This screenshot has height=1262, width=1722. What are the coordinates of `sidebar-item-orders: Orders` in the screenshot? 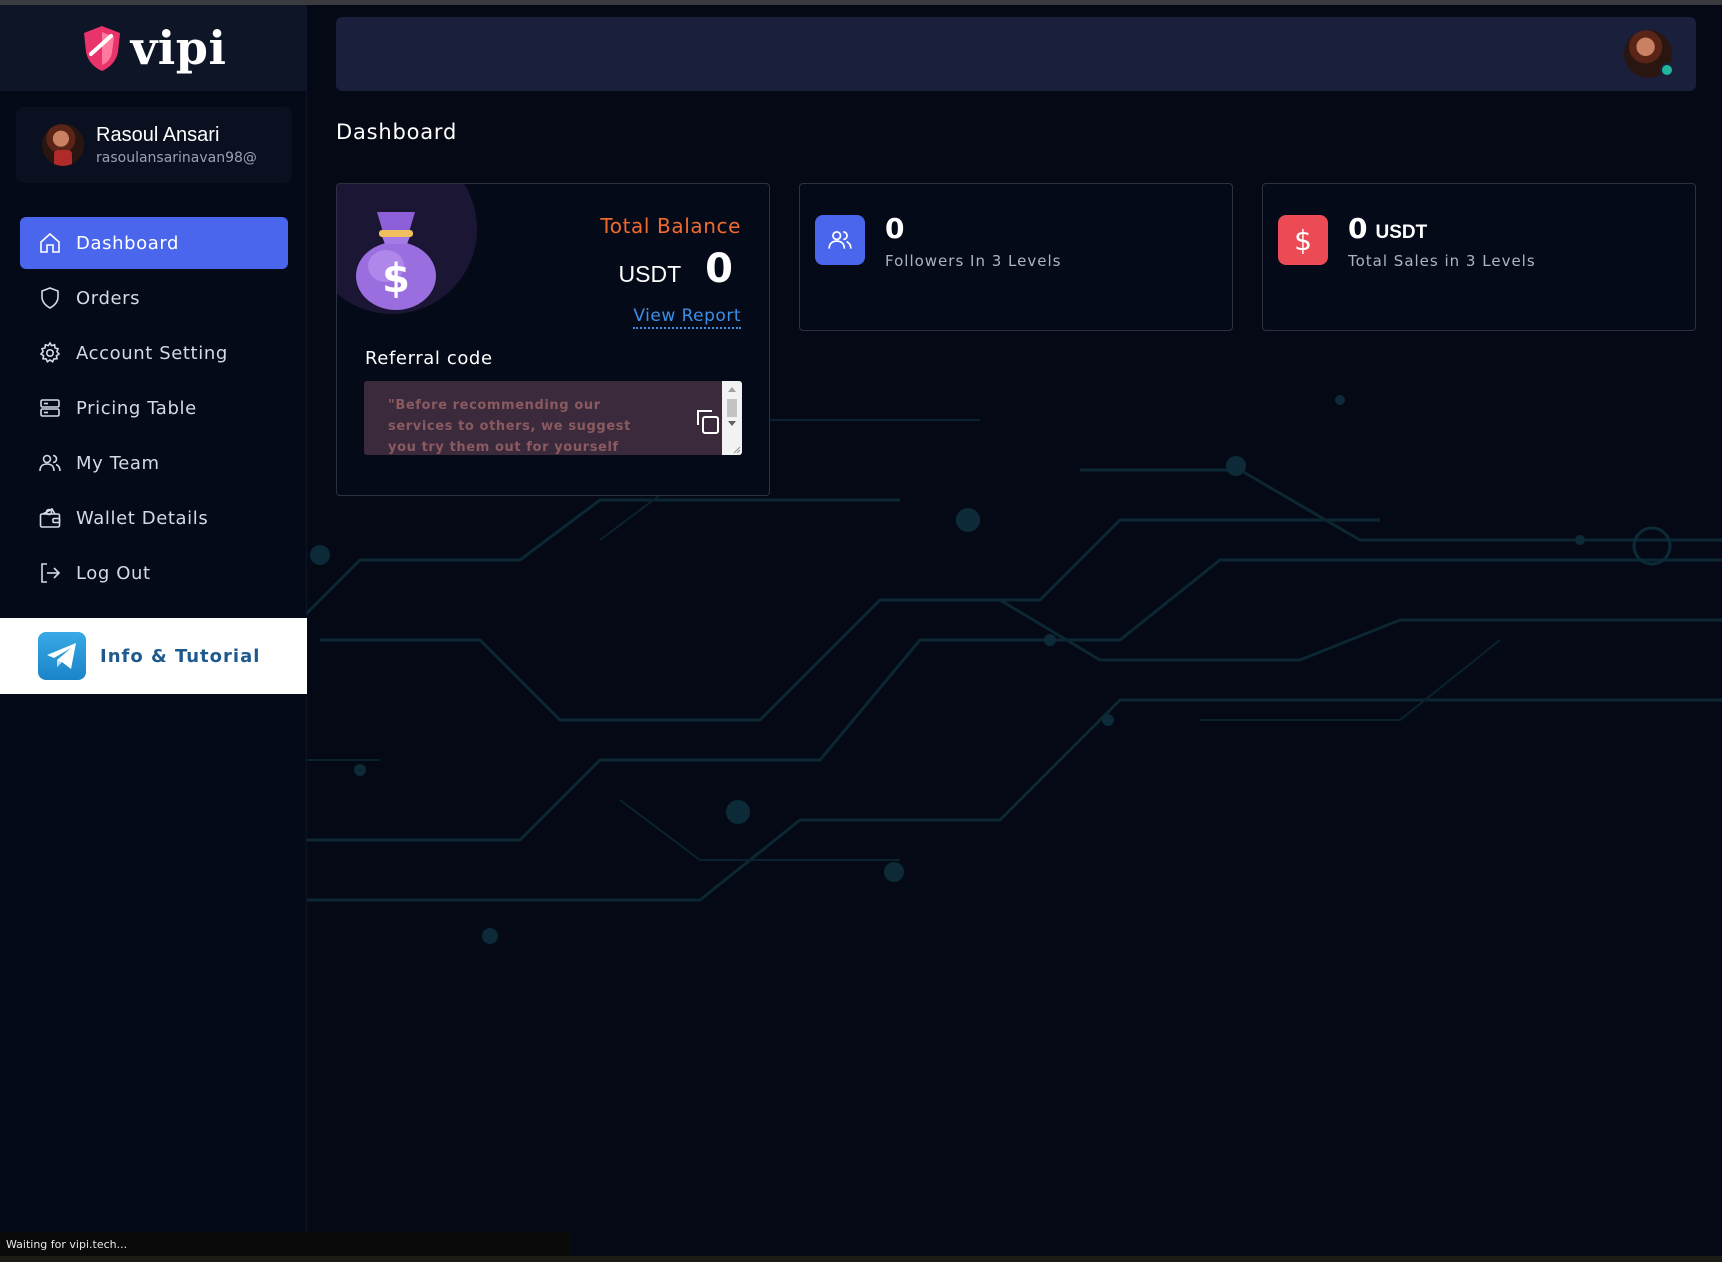 It's located at (154, 298).